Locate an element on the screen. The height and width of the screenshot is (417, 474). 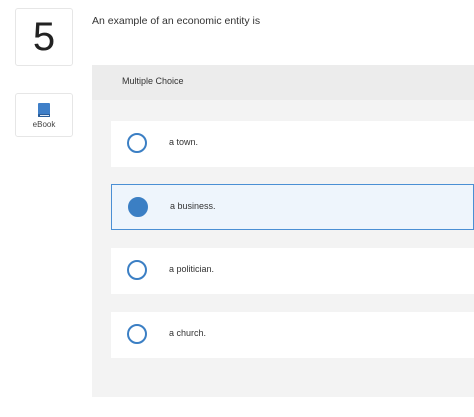
question-number: 5 is located at coordinates (44, 37).